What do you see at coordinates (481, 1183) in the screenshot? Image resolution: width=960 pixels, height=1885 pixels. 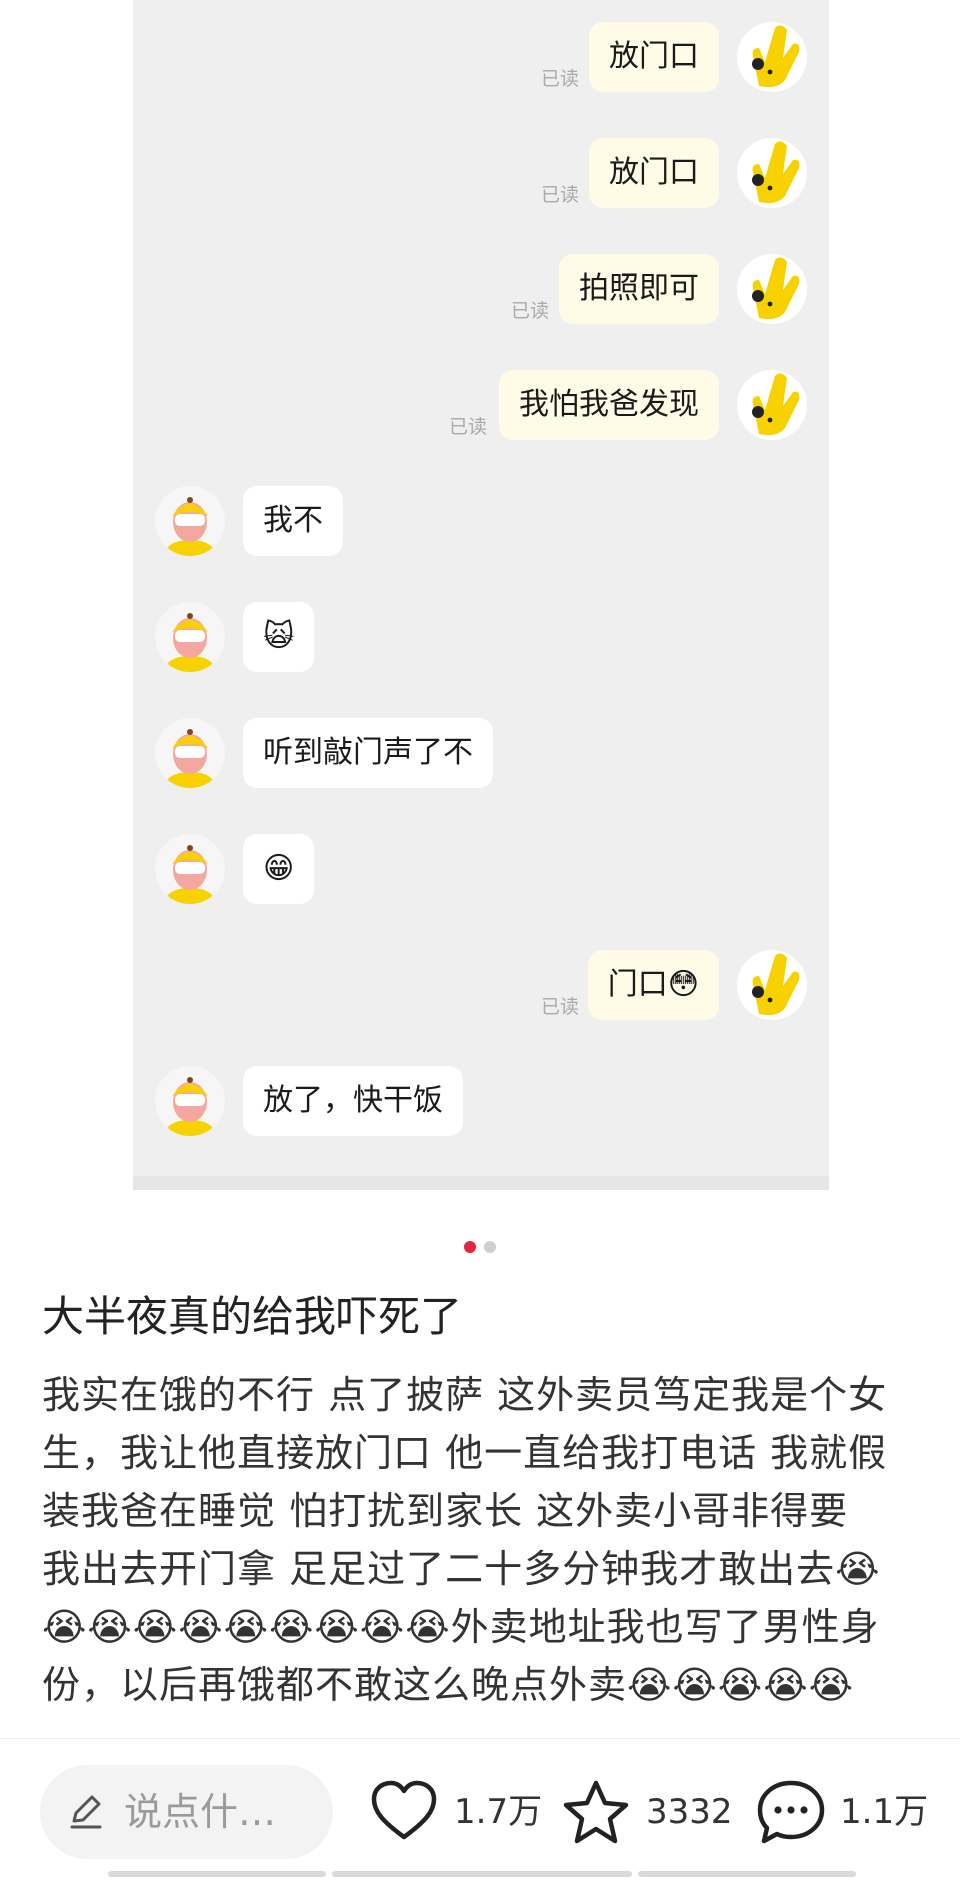 I see `image-bottom-edge` at bounding box center [481, 1183].